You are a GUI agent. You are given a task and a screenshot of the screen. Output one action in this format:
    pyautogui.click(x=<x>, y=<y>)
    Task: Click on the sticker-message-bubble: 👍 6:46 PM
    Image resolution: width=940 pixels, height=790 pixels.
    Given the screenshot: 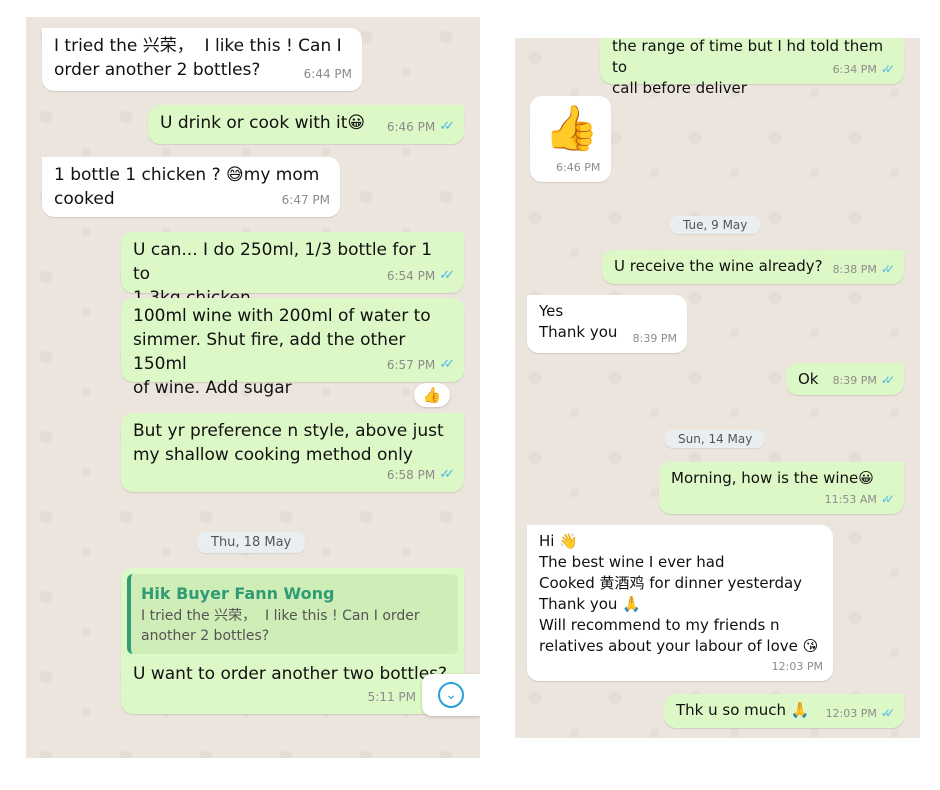 What is the action you would take?
    pyautogui.click(x=570, y=139)
    